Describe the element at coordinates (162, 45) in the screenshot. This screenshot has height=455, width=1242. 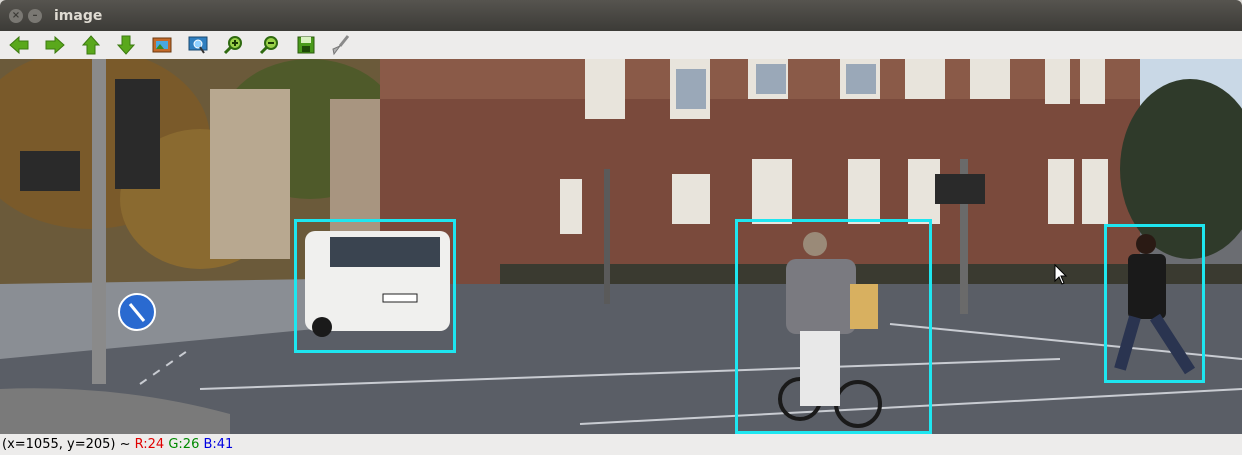
I see `fit-image-icon` at that location.